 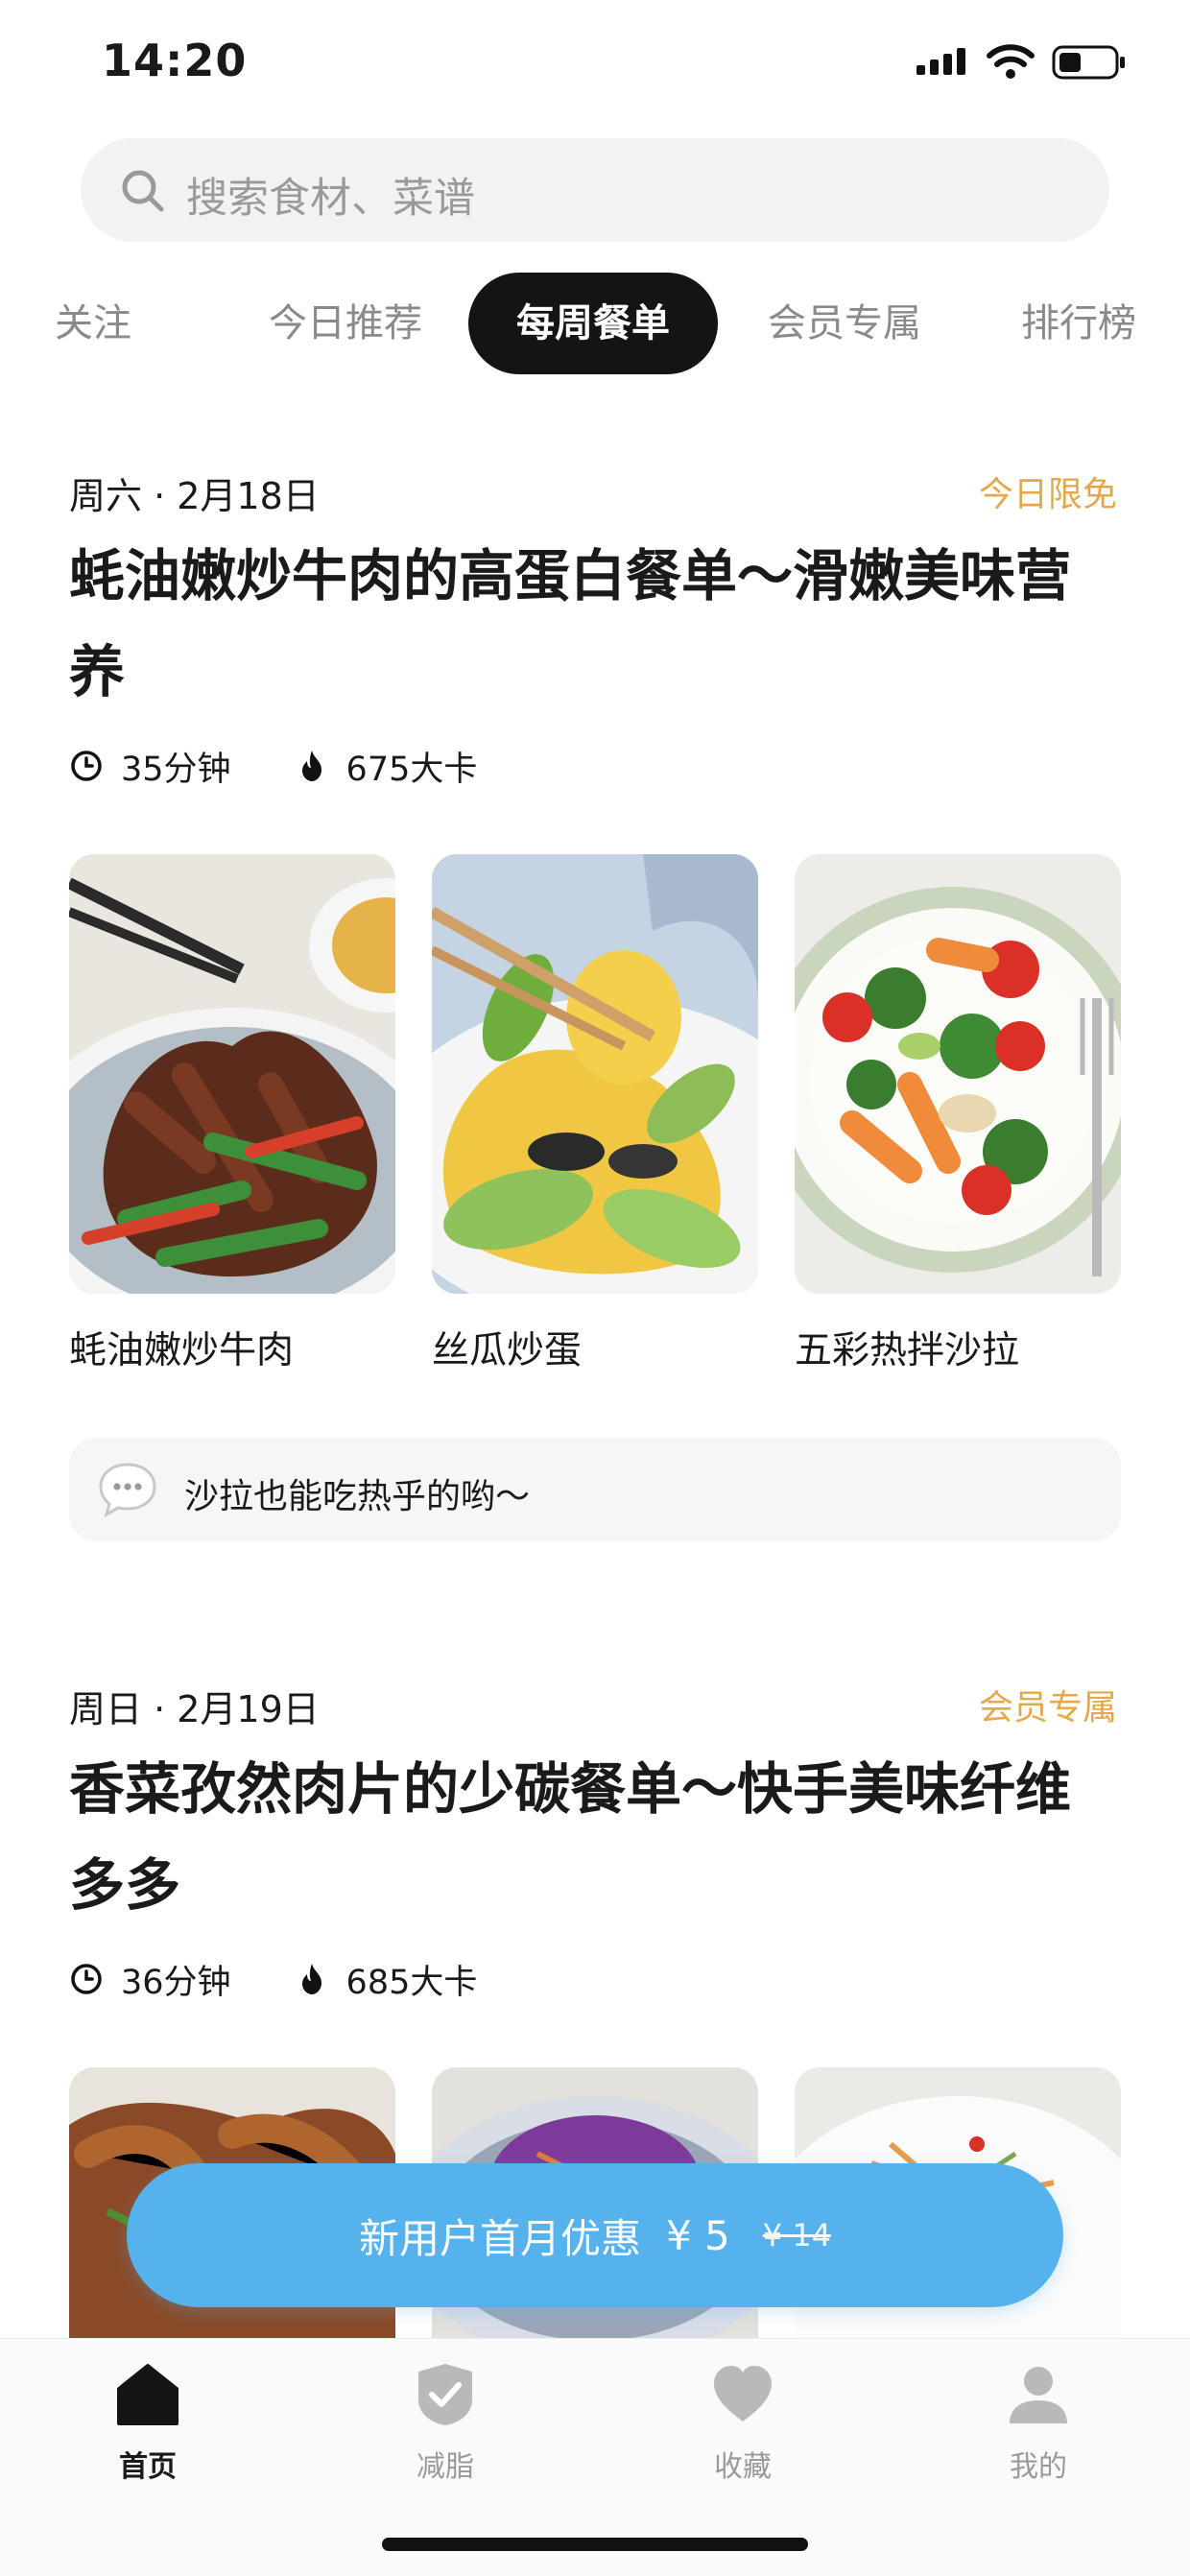 I want to click on dish-name: 蚝油嫩炒牛肉, so click(x=181, y=1347).